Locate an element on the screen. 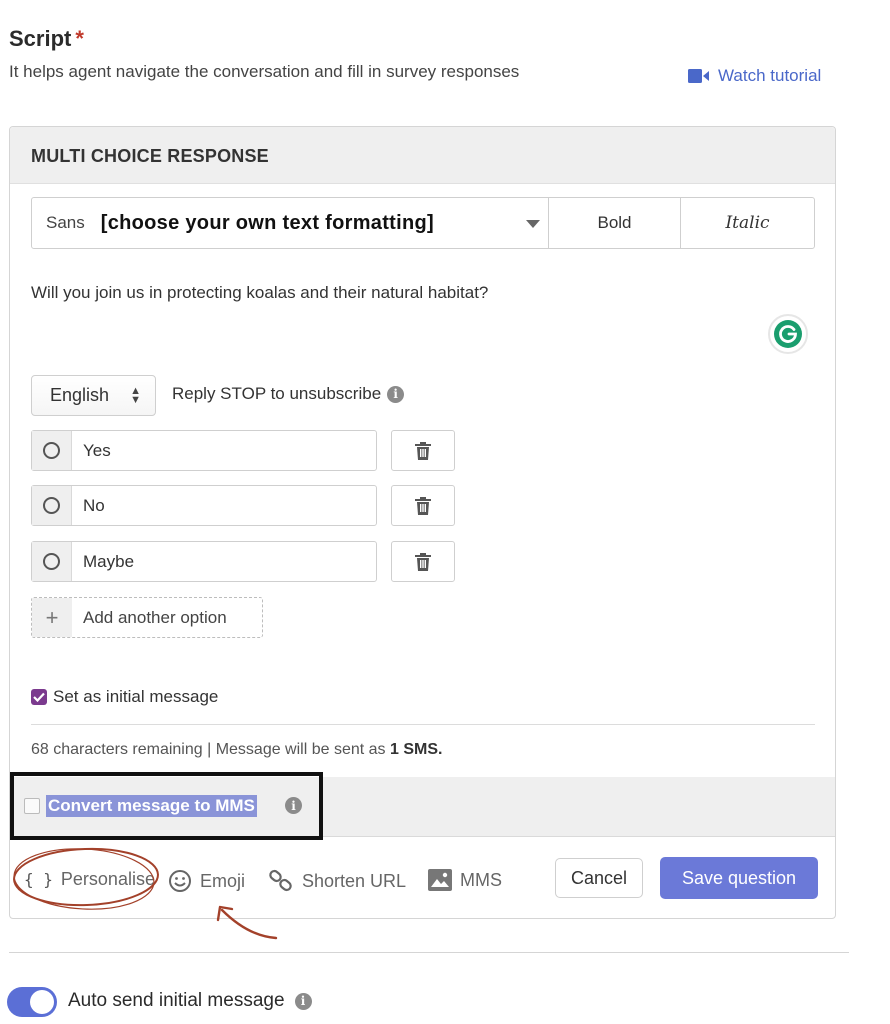 Image resolution: width=890 pixels, height=1024 pixels. check-icon is located at coordinates (39, 697).